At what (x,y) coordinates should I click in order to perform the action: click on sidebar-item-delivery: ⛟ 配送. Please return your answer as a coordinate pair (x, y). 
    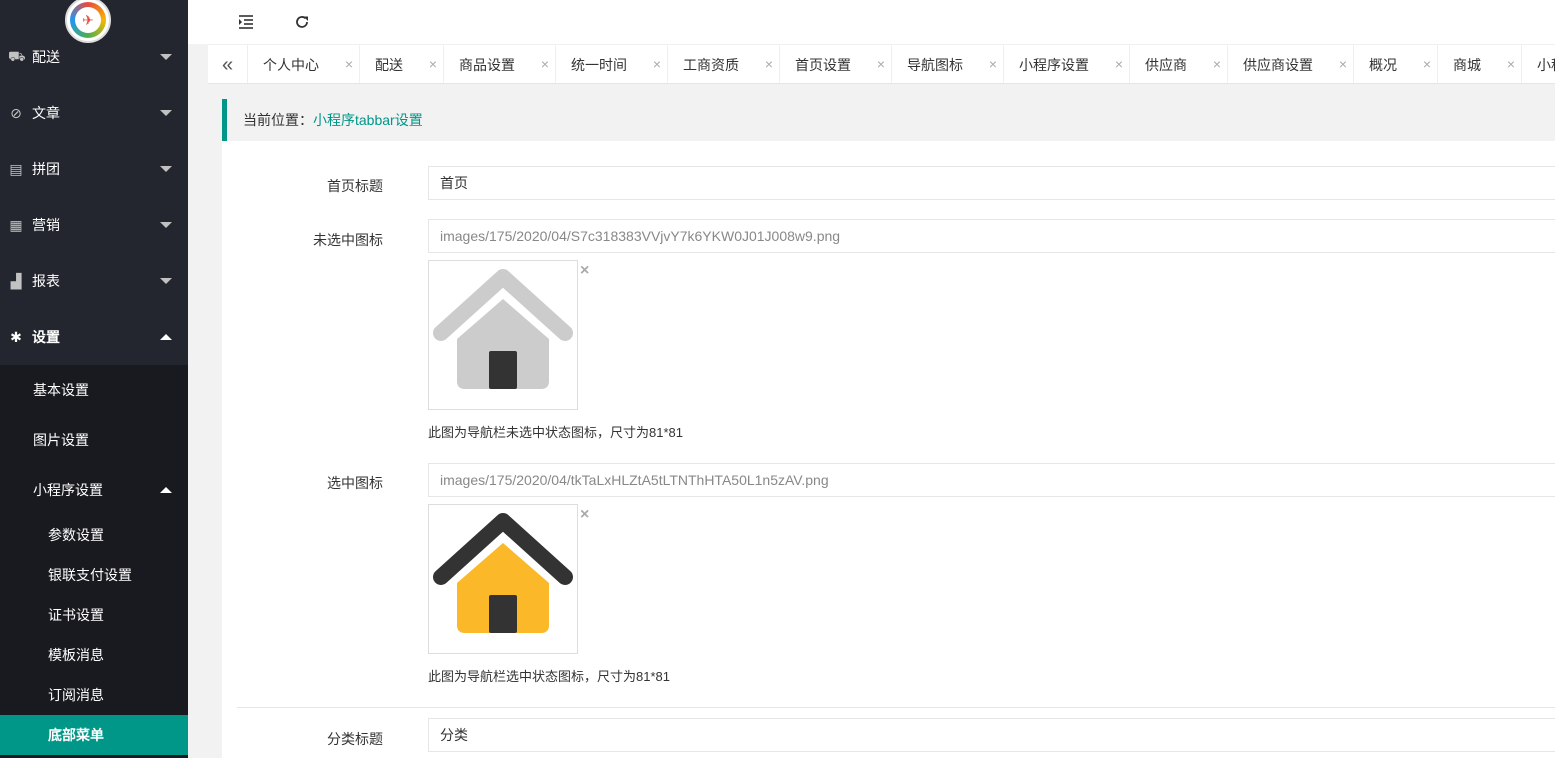
    Looking at the image, I should click on (94, 57).